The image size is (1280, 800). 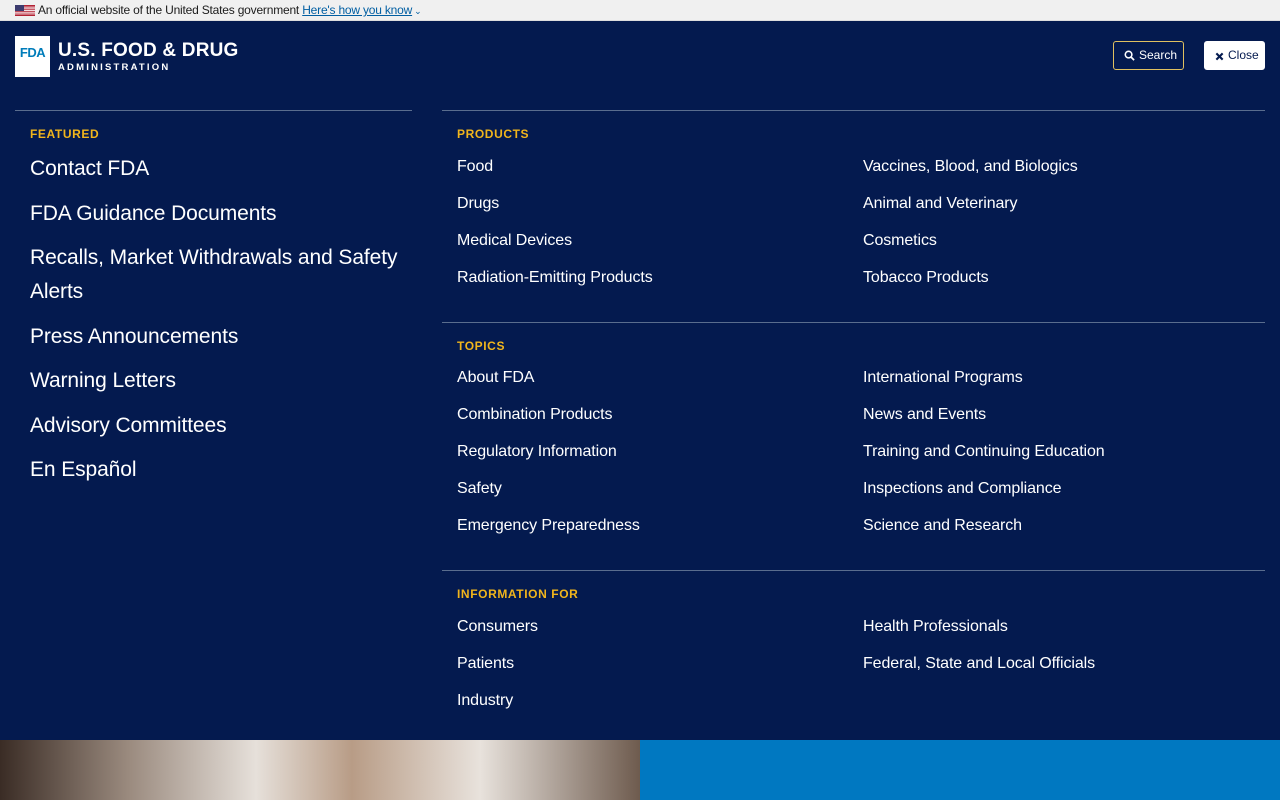 What do you see at coordinates (493, 134) in the screenshot?
I see `products-heading: PRODUCTS` at bounding box center [493, 134].